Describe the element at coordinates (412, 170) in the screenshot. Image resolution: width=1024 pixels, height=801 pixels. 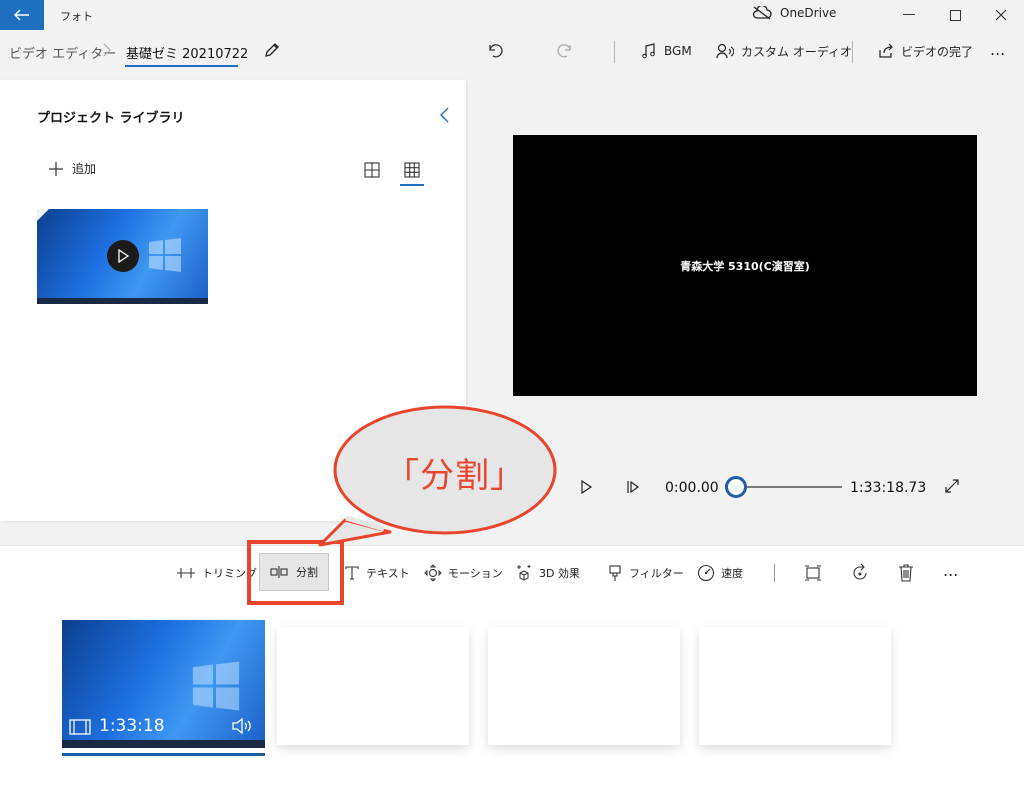
I see `small-grid-icon` at that location.